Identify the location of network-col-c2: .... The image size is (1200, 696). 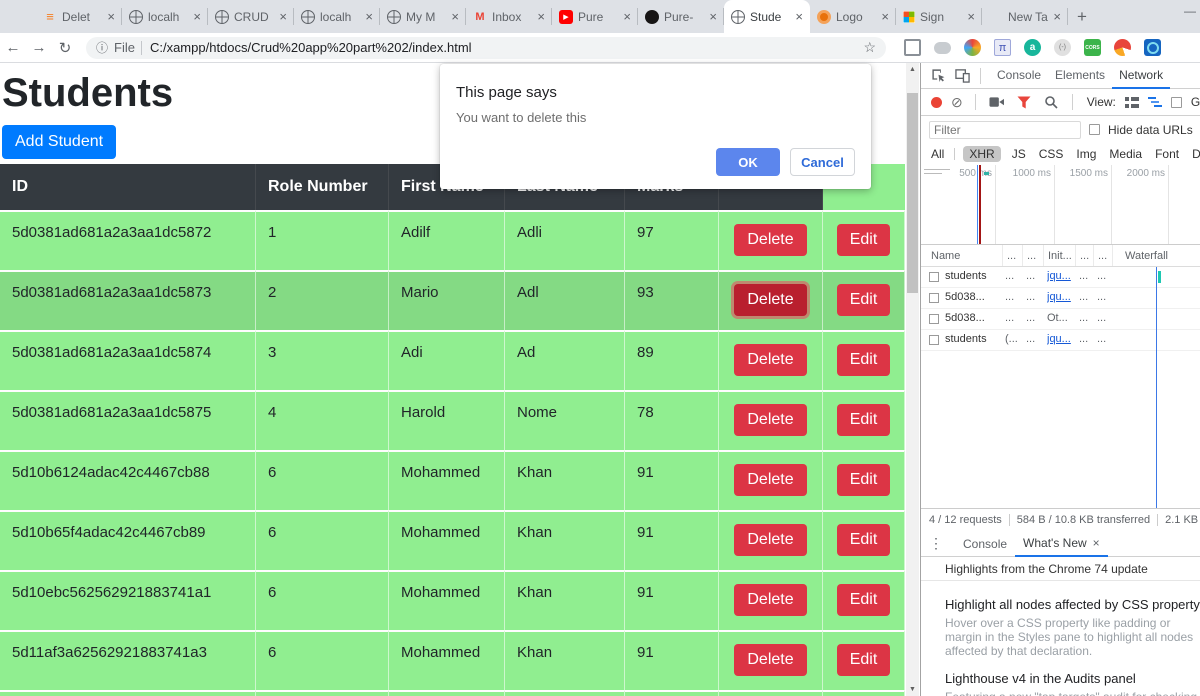
(1033, 255).